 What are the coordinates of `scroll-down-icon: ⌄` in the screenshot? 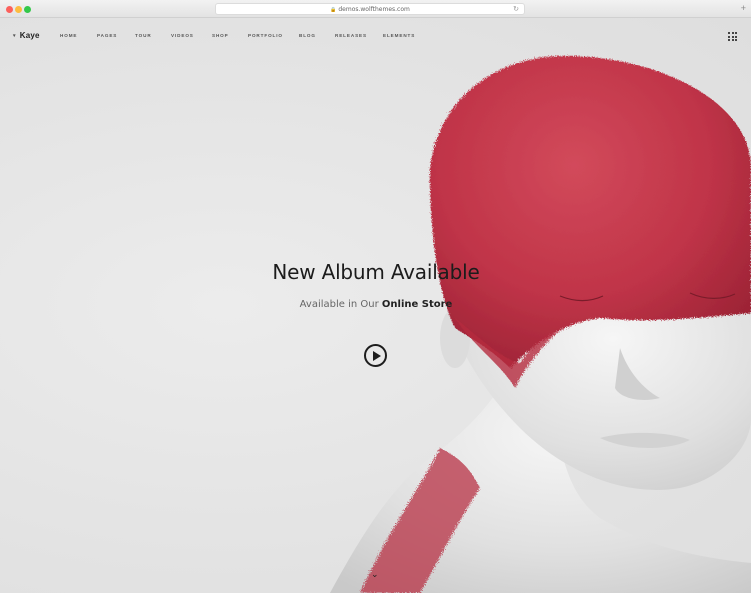 It's located at (375, 575).